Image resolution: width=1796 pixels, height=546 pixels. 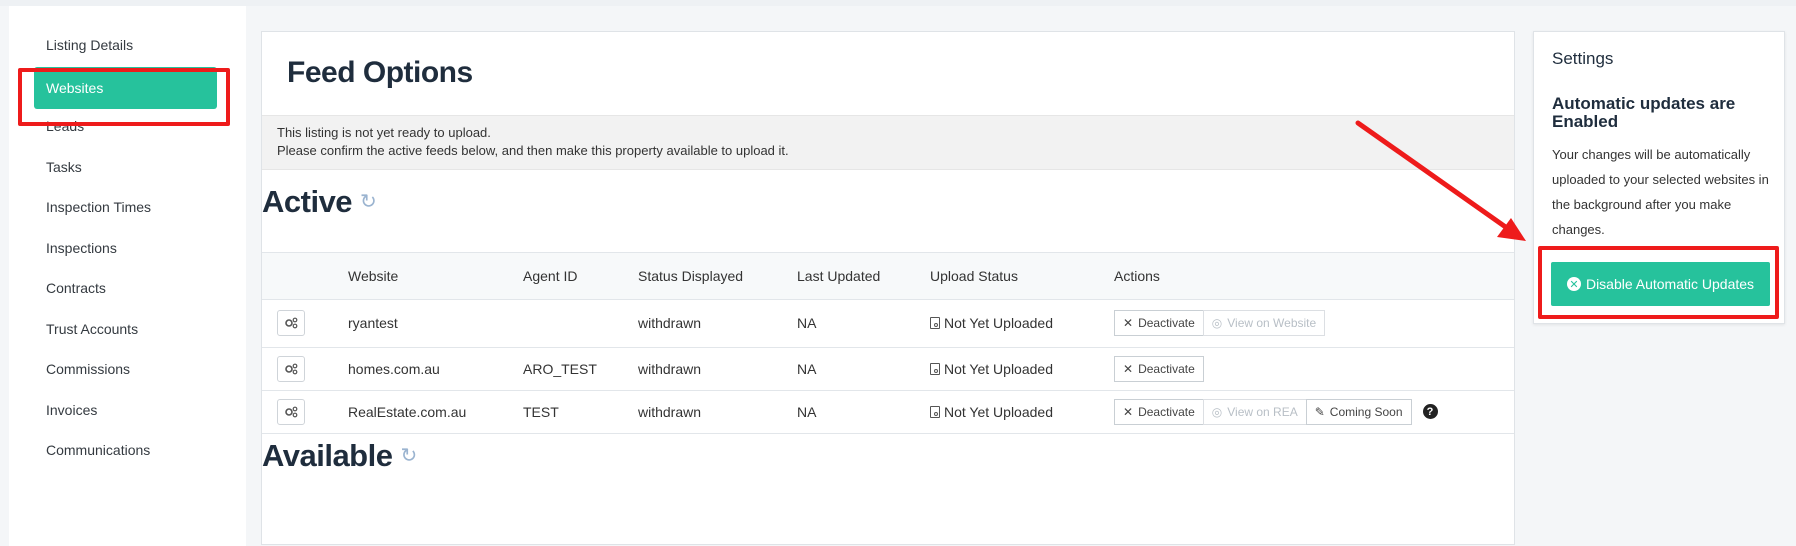 What do you see at coordinates (88, 369) in the screenshot?
I see `sidebar-item-commissions: Commissions` at bounding box center [88, 369].